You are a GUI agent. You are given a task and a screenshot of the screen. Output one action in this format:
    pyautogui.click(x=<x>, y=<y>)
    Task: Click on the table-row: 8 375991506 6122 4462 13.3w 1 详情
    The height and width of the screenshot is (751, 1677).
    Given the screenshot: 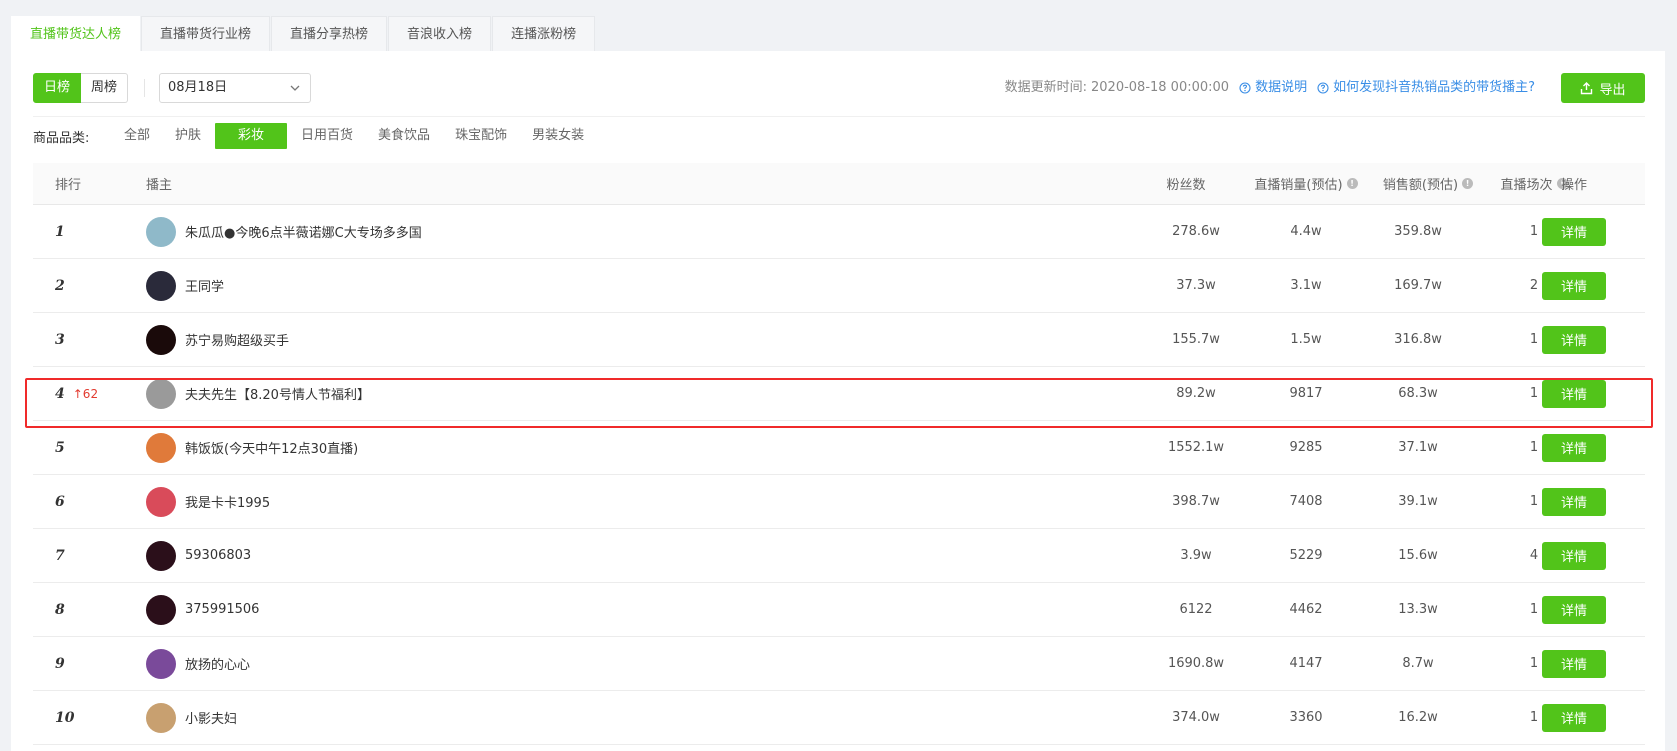 What is the action you would take?
    pyautogui.click(x=839, y=610)
    